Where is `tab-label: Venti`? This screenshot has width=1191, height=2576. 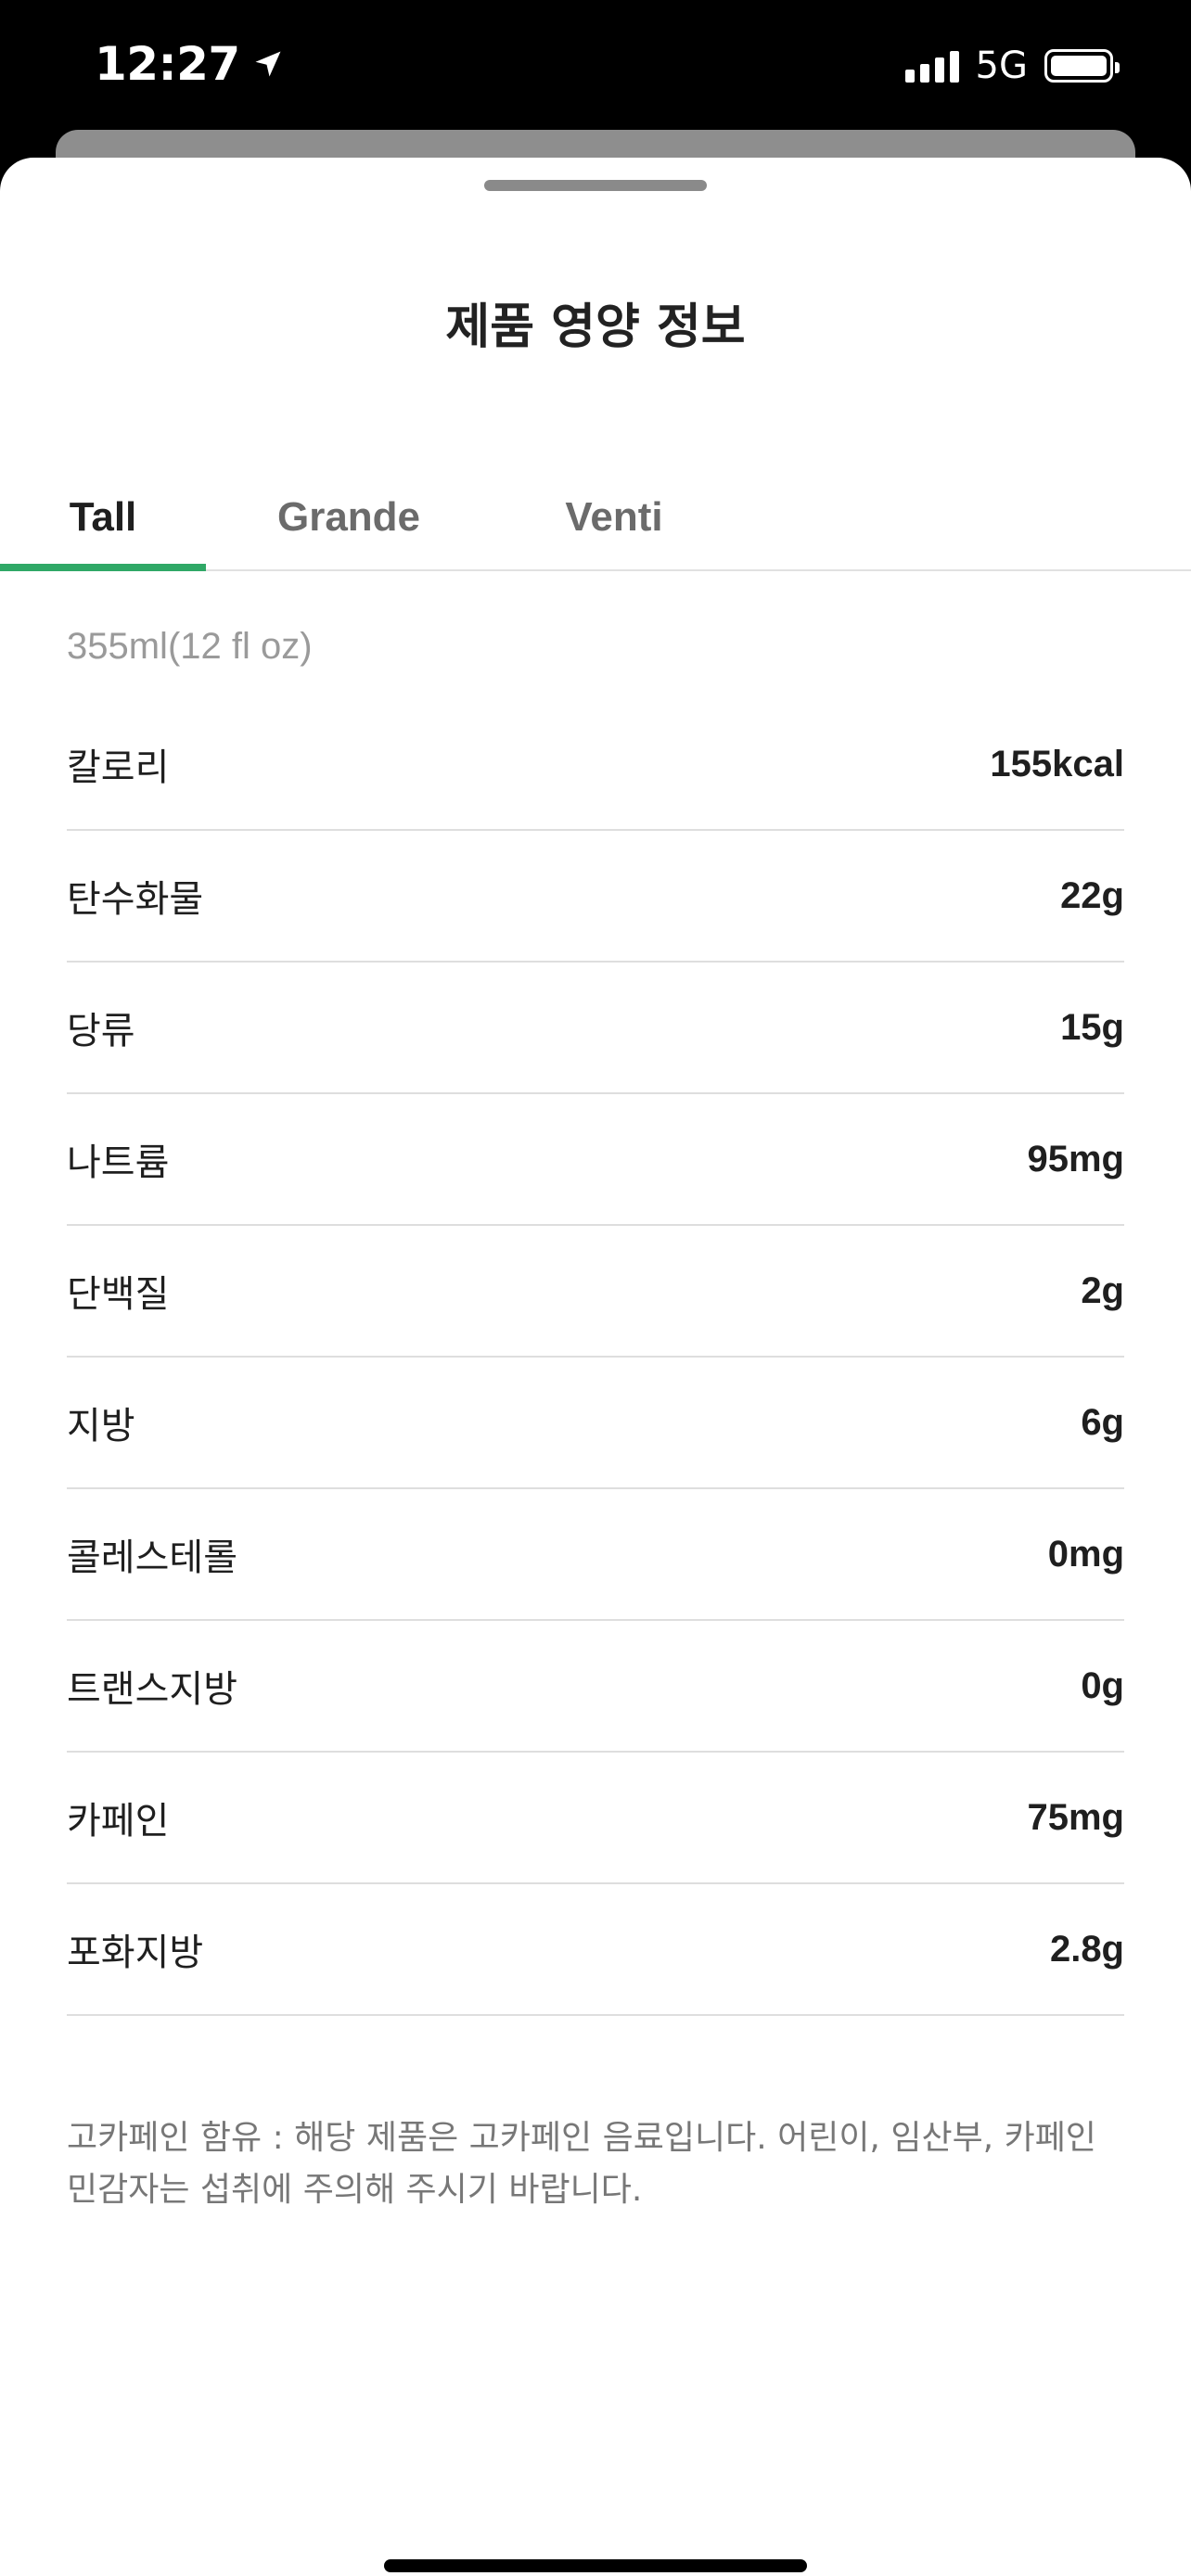 tab-label: Venti is located at coordinates (614, 517).